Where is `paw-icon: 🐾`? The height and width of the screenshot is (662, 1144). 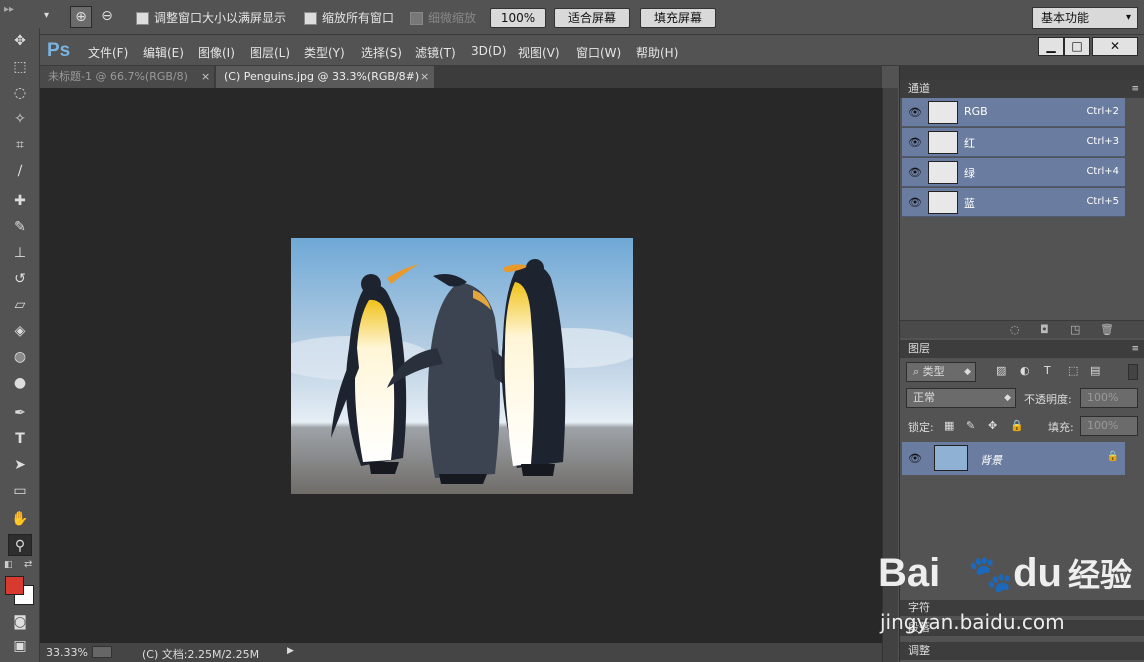
paw-icon: 🐾 is located at coordinates (991, 573).